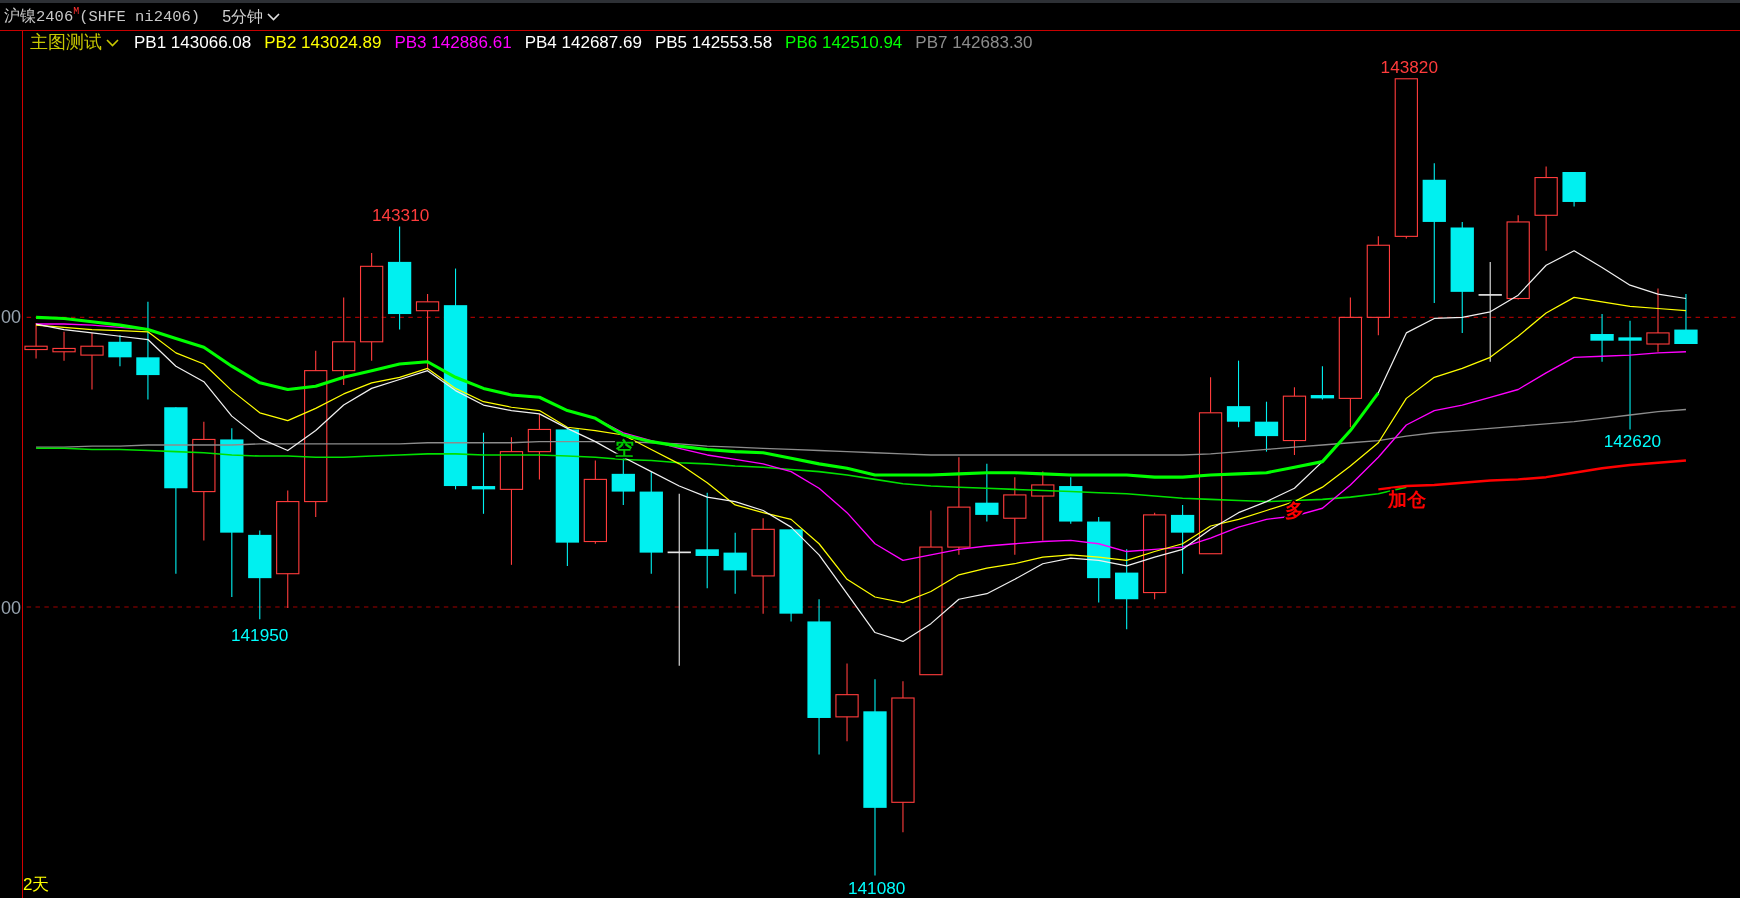 This screenshot has height=898, width=1740. I want to click on legend-entry: PB7 142683.30, so click(974, 42).